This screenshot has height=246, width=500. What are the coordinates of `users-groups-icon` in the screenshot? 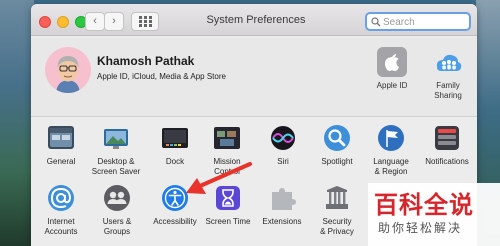 It's located at (117, 198).